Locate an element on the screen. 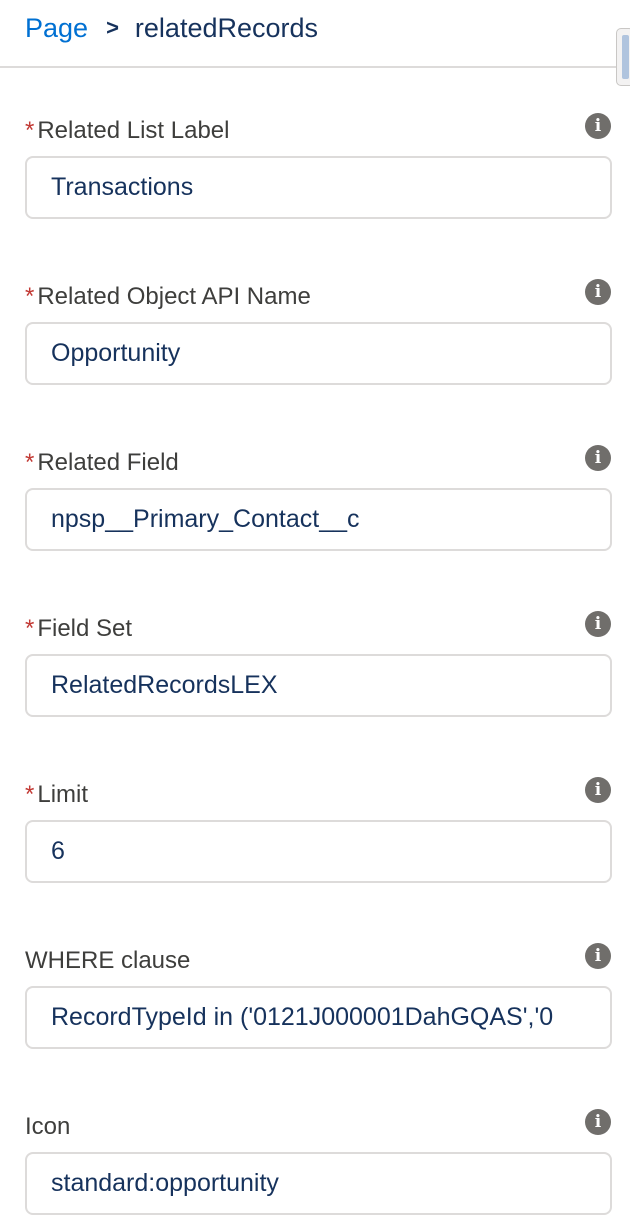  breadcrumb-current: relatedRecords is located at coordinates (226, 28).